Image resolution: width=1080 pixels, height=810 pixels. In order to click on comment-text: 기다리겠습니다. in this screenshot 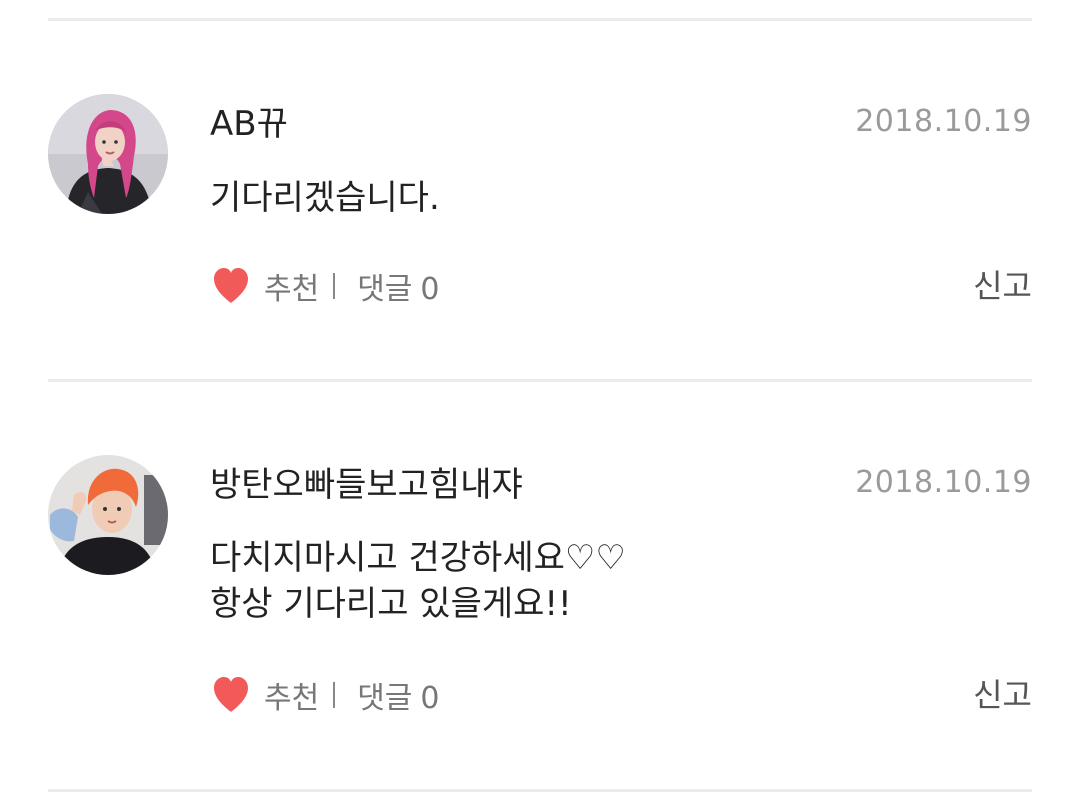, I will do `click(325, 198)`.